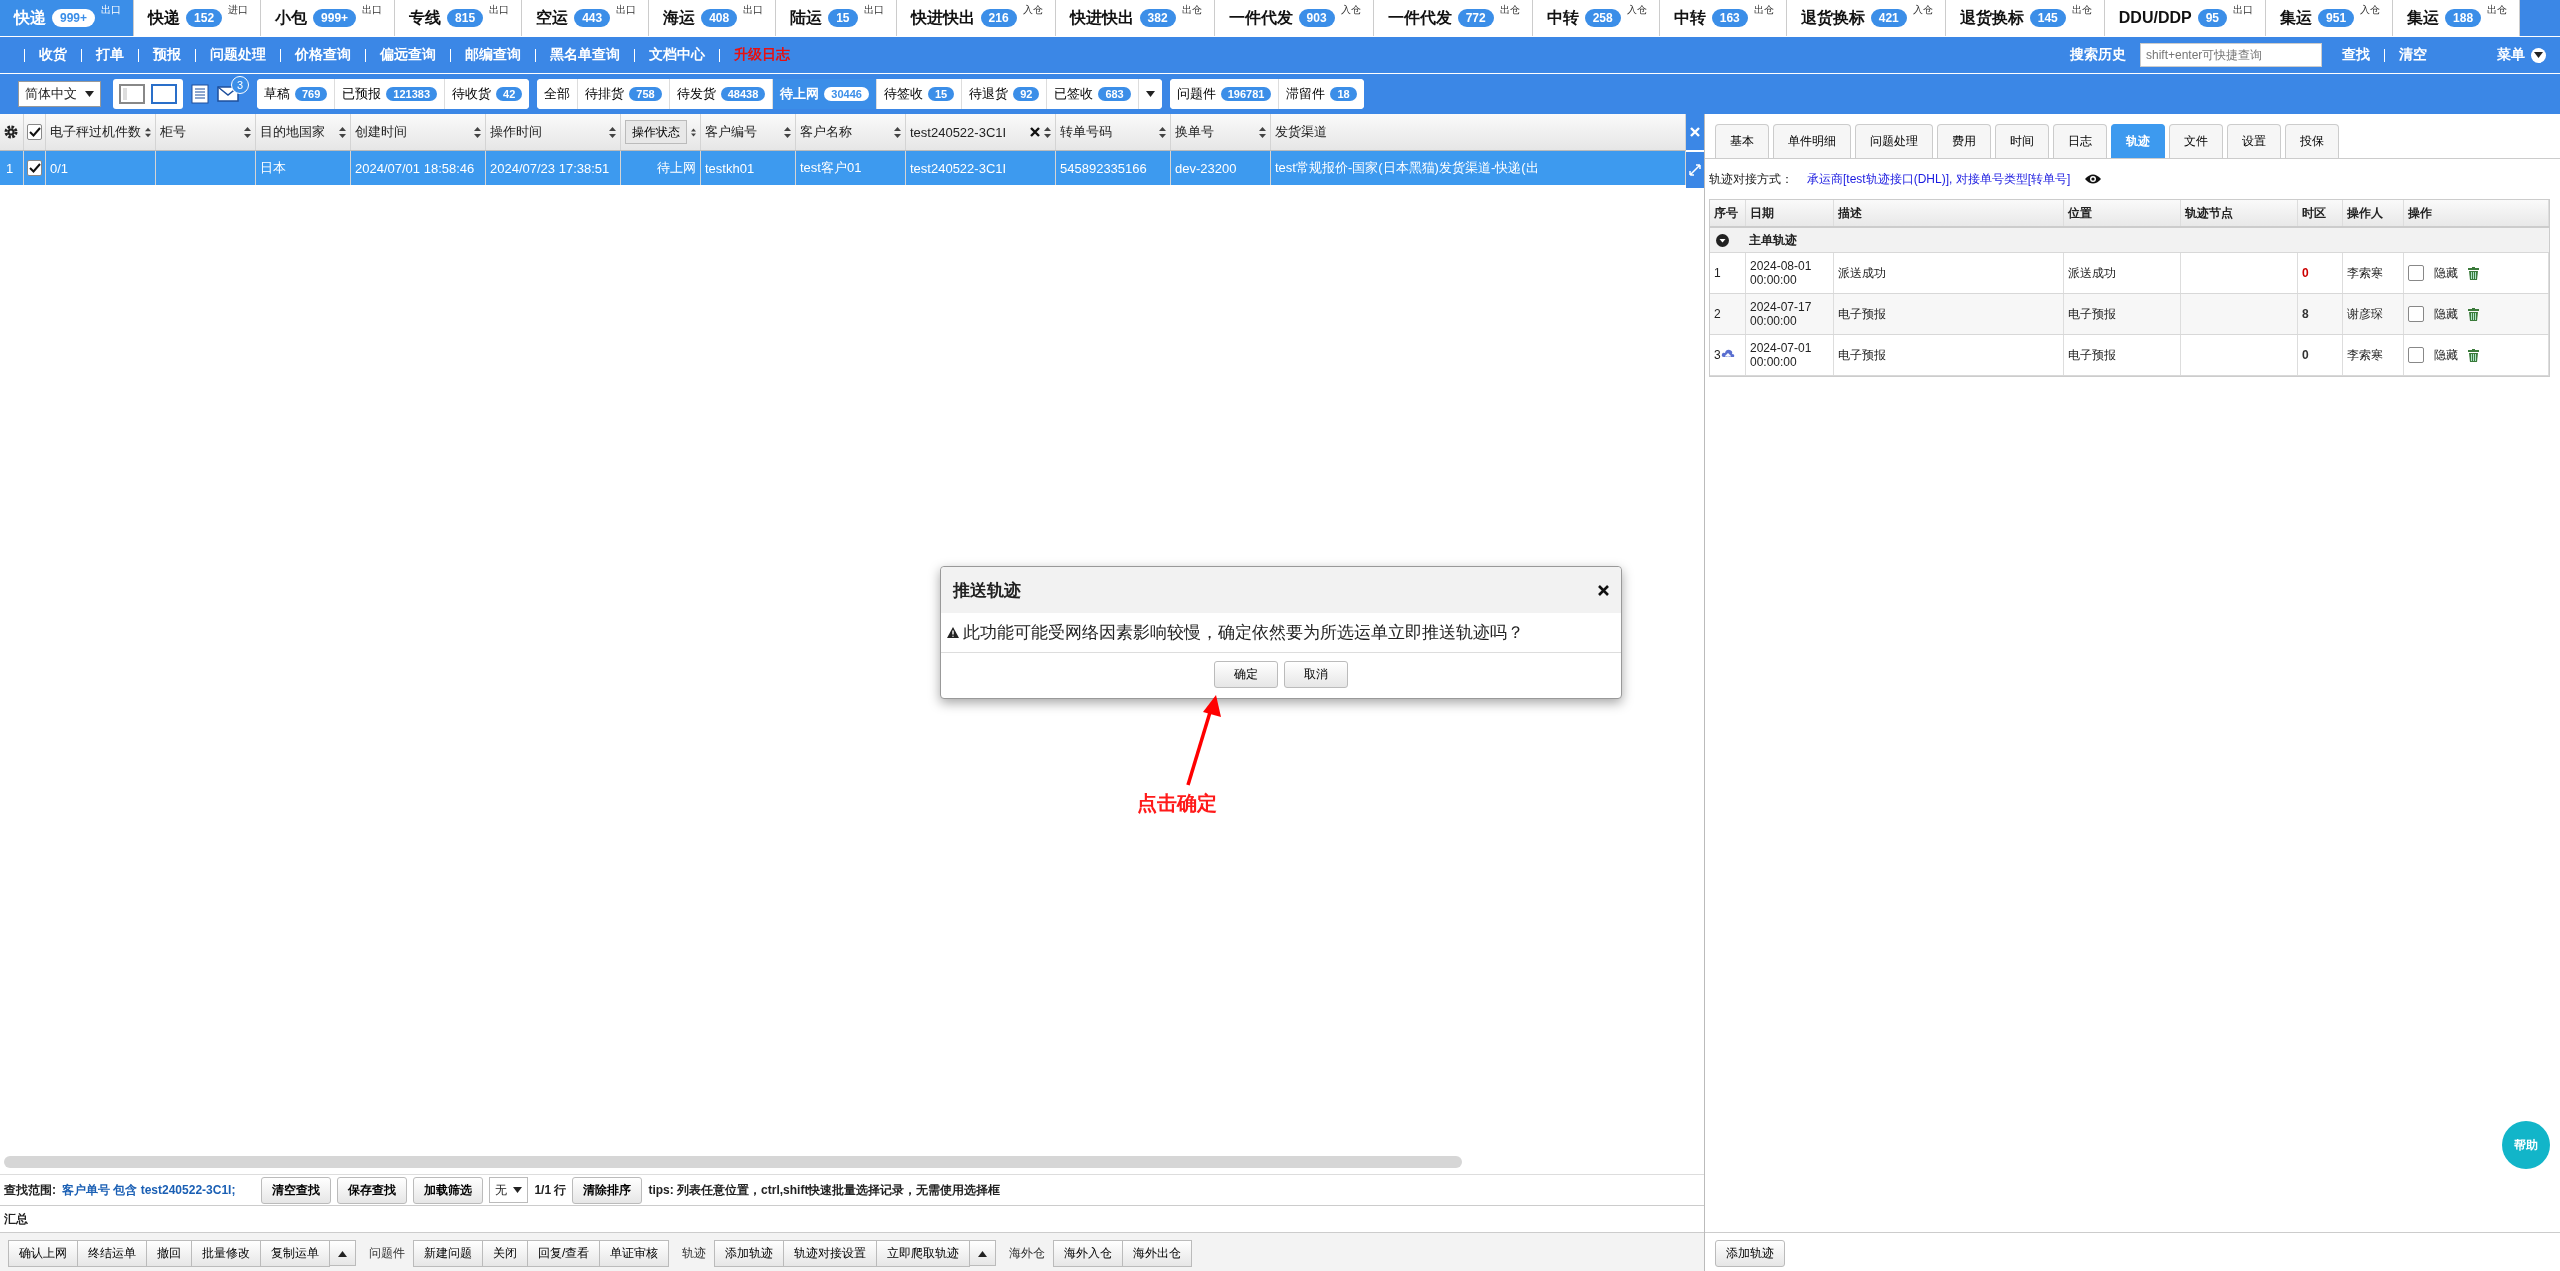  Describe the element at coordinates (1157, 1253) in the screenshot. I see `action-button: 海外出仓` at that location.